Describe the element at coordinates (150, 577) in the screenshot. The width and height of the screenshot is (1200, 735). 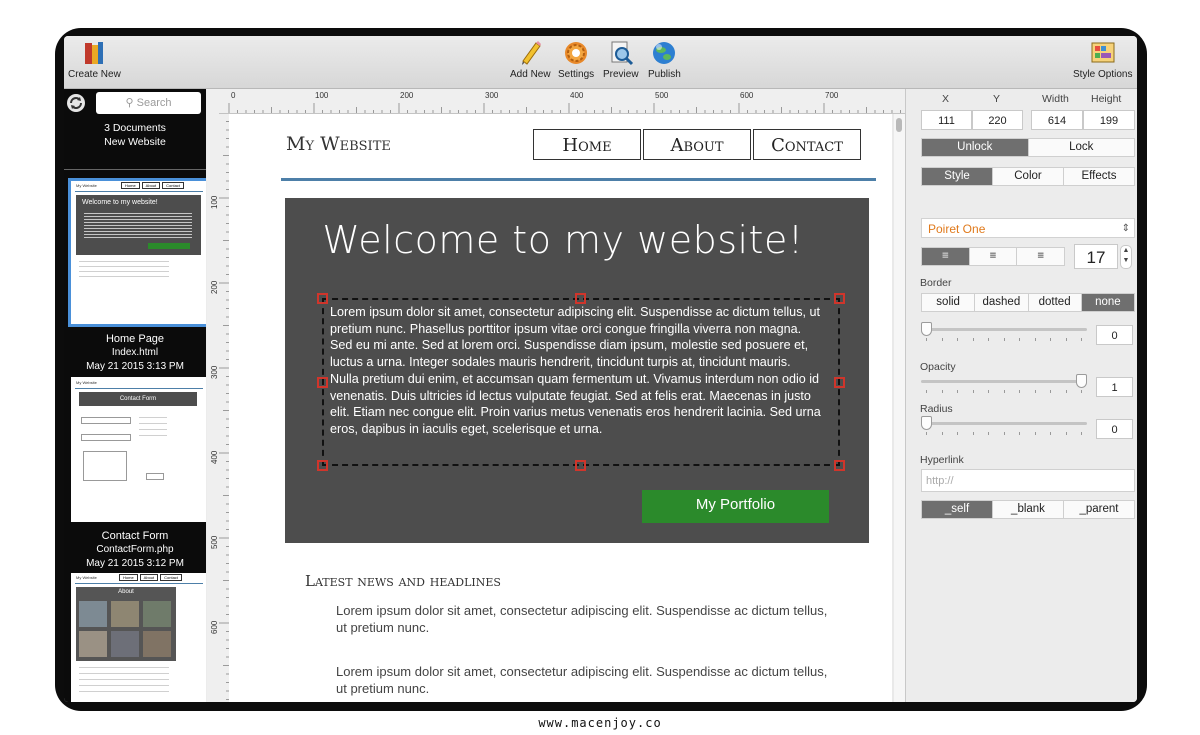
I see `thumb-nav: Home About Contact` at that location.